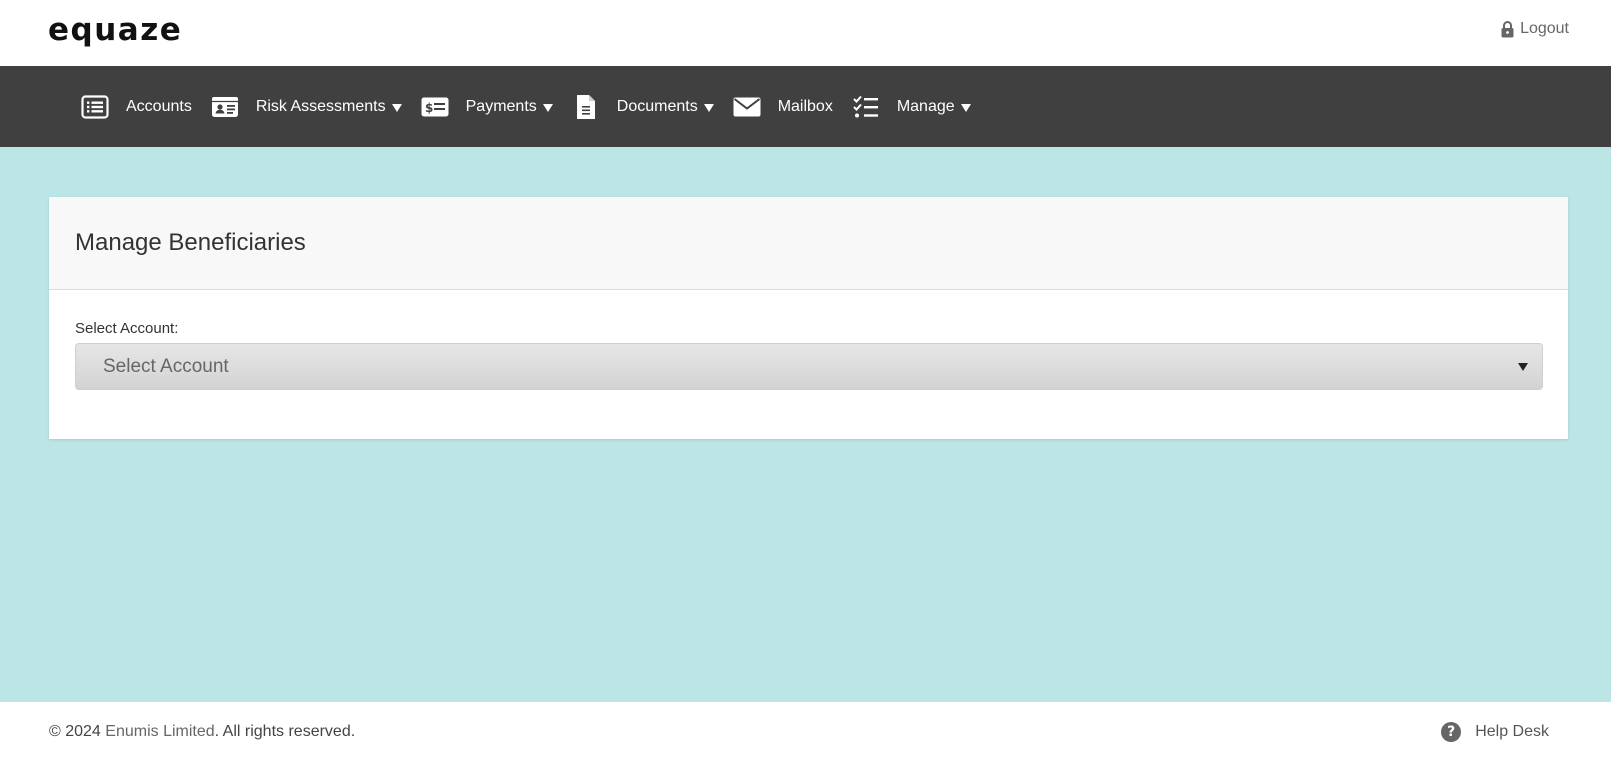 The image size is (1611, 761). Describe the element at coordinates (657, 106) in the screenshot. I see `nav-label-documents: Documents` at that location.